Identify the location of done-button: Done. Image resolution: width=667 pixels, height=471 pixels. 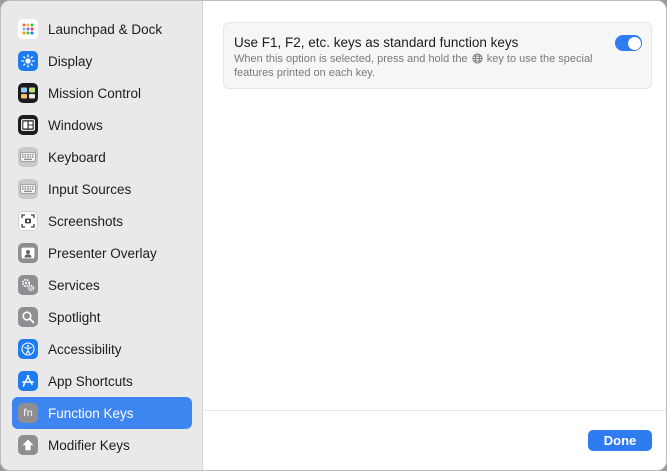
(620, 440).